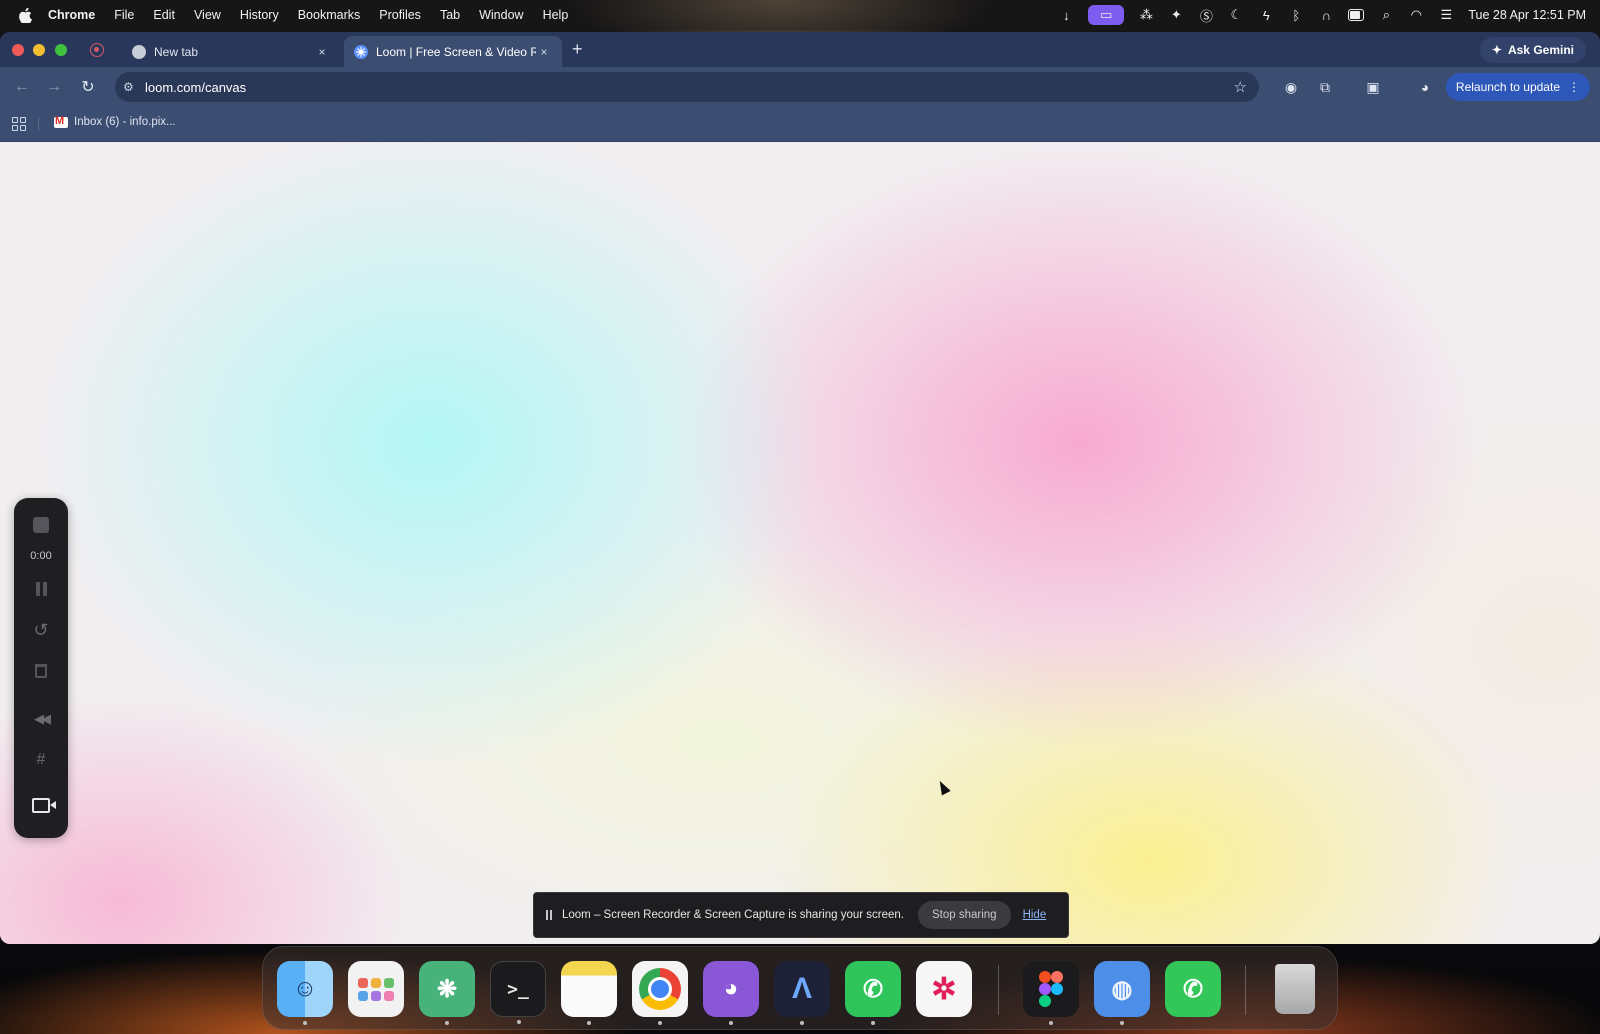  I want to click on menu-help: Help, so click(556, 15).